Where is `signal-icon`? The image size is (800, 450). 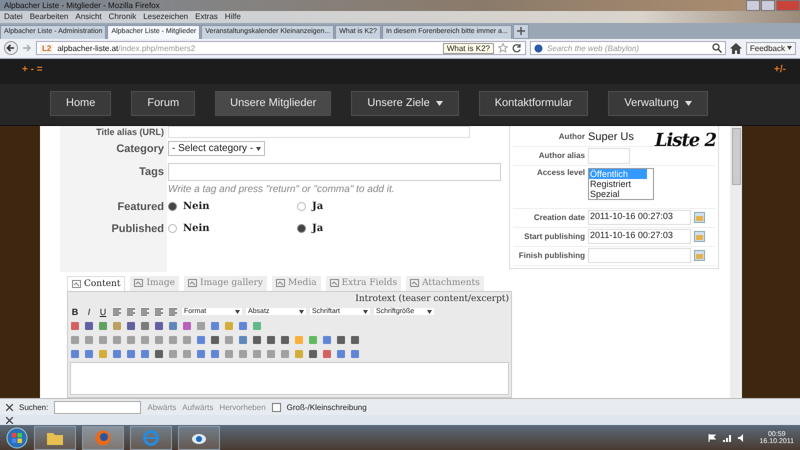 signal-icon is located at coordinates (727, 438).